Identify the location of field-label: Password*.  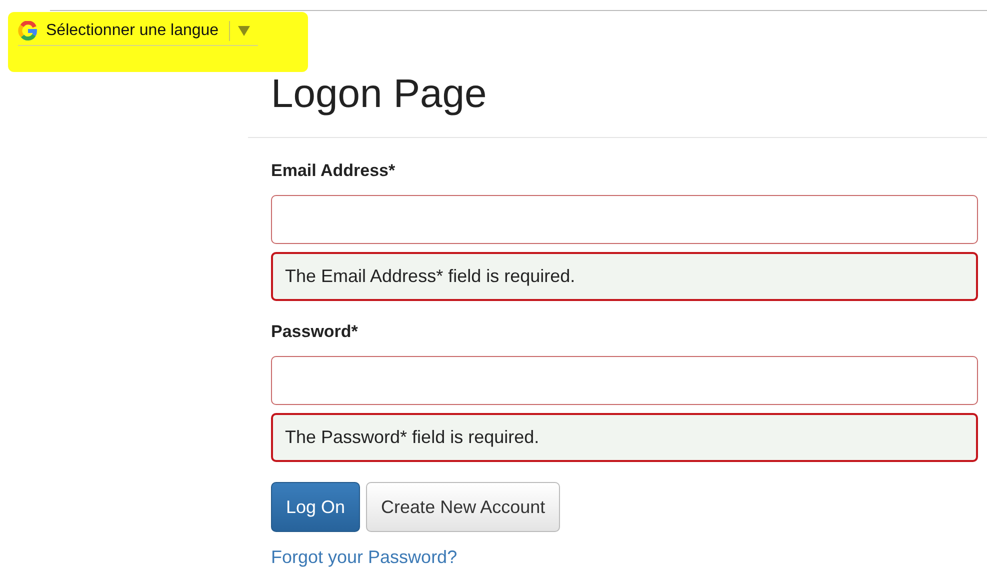
(314, 332).